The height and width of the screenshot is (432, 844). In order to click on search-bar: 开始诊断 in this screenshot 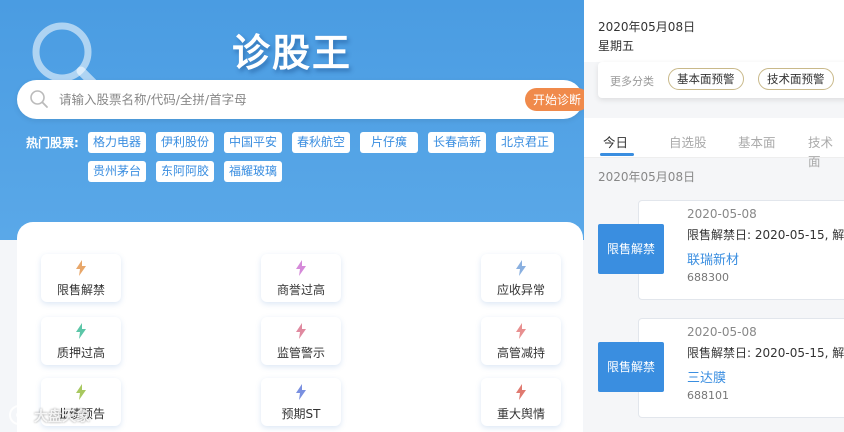, I will do `click(300, 99)`.